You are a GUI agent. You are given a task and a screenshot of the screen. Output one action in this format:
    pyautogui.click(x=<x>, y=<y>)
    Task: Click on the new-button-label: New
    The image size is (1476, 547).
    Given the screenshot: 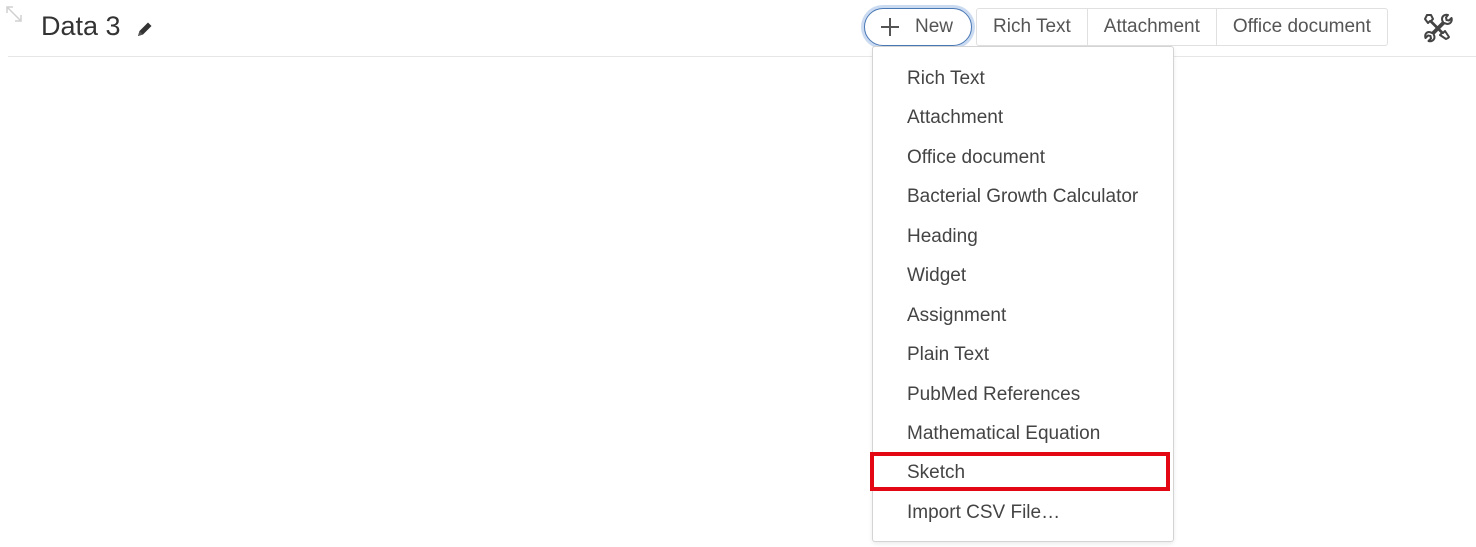 What is the action you would take?
    pyautogui.click(x=934, y=26)
    